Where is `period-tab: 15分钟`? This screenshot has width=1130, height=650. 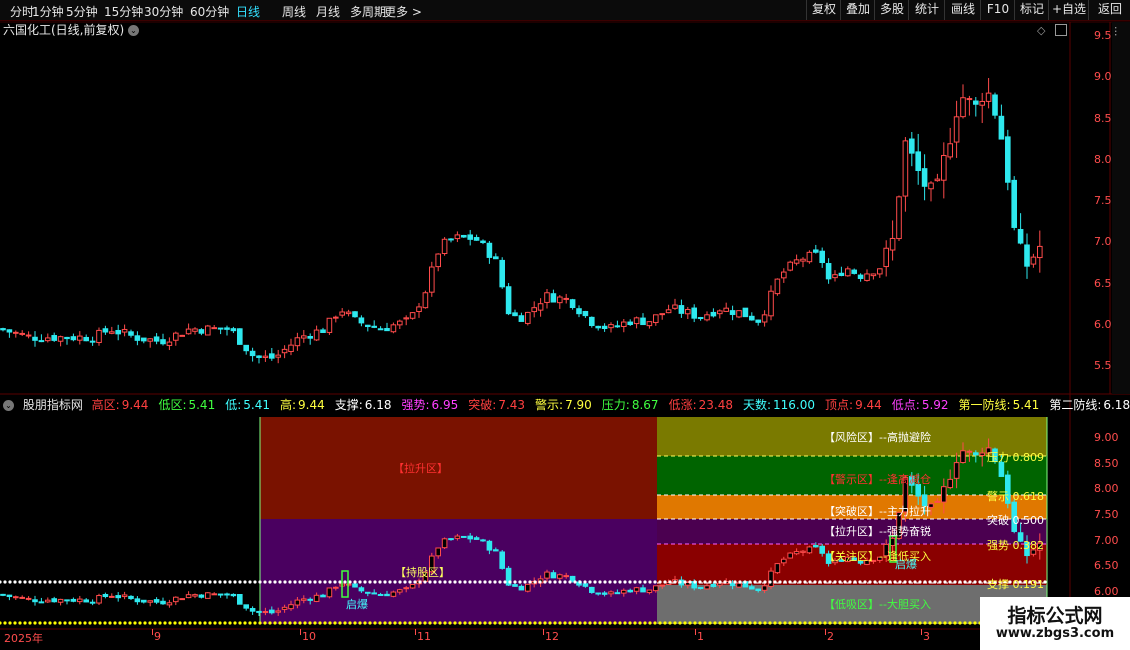 period-tab: 15分钟 is located at coordinates (123, 11).